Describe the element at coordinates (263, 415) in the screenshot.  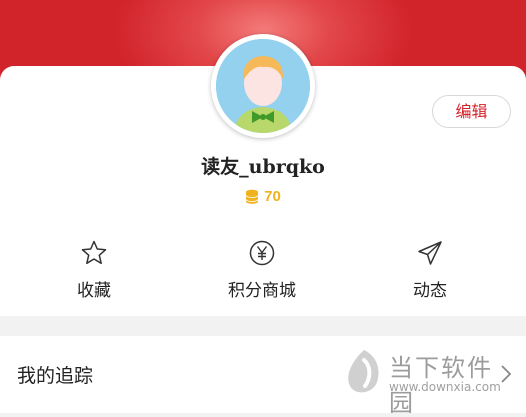
I see `bottom-divider` at that location.